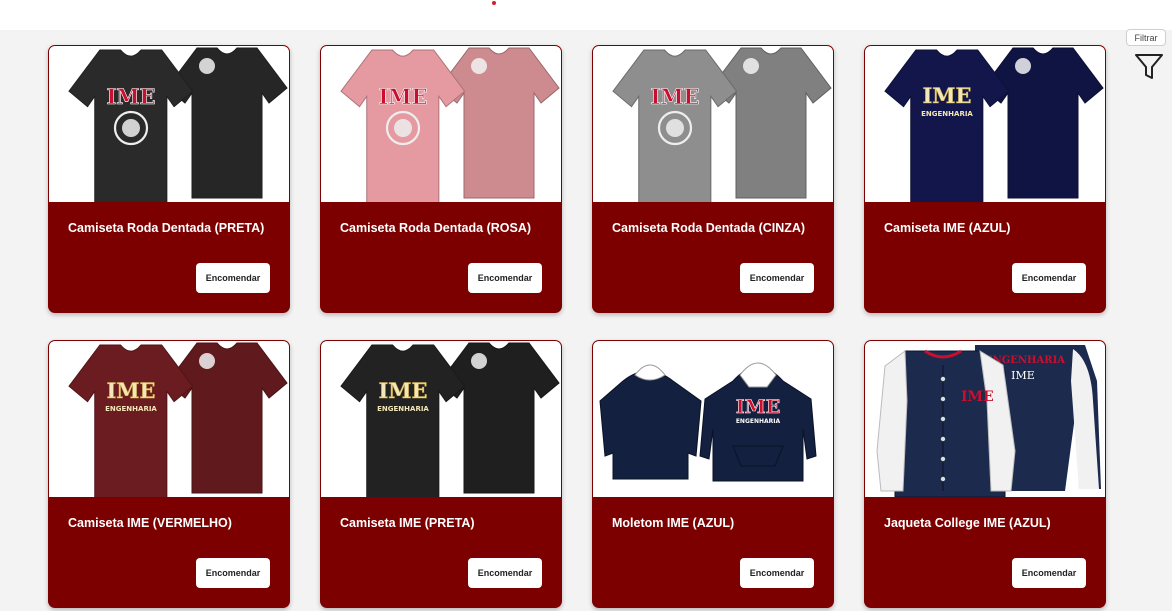 Image resolution: width=1172 pixels, height=611 pixels. Describe the element at coordinates (1146, 37) in the screenshot. I see `filter-button: Filtrar` at that location.